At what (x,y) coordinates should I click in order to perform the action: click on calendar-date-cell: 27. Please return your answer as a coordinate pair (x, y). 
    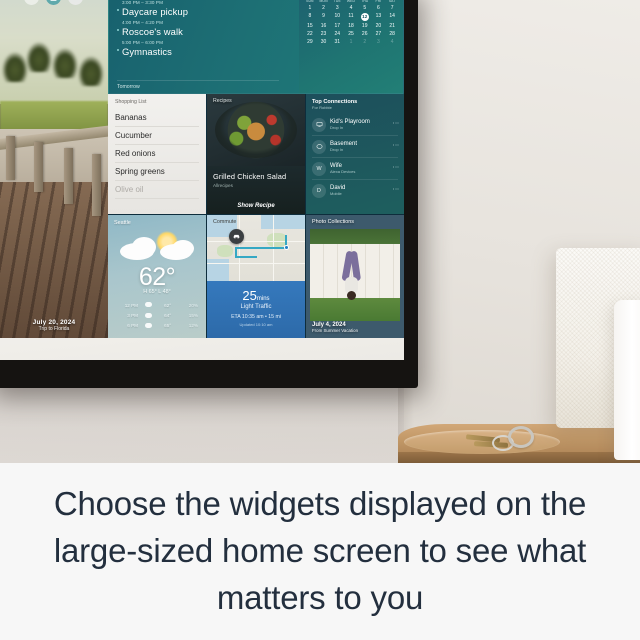
    Looking at the image, I should click on (379, 34).